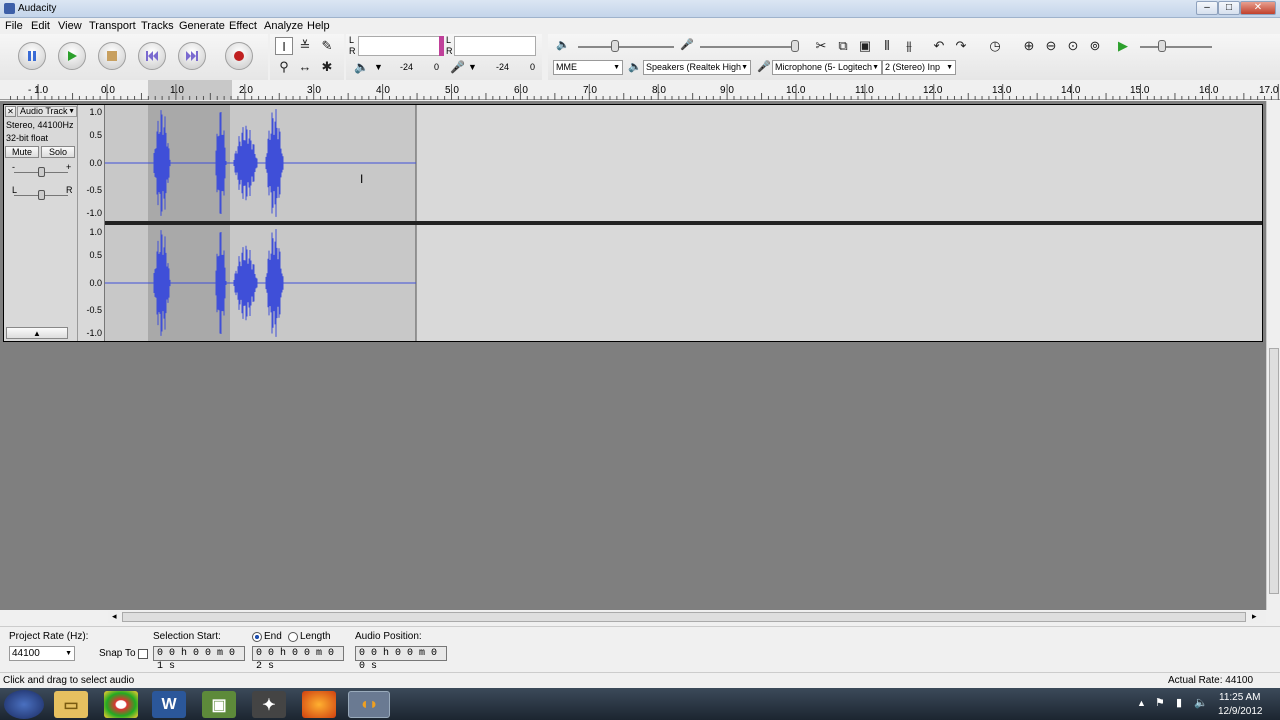 The height and width of the screenshot is (720, 1280). What do you see at coordinates (42, 653) in the screenshot?
I see `project-rate-select: 44100 ▼` at bounding box center [42, 653].